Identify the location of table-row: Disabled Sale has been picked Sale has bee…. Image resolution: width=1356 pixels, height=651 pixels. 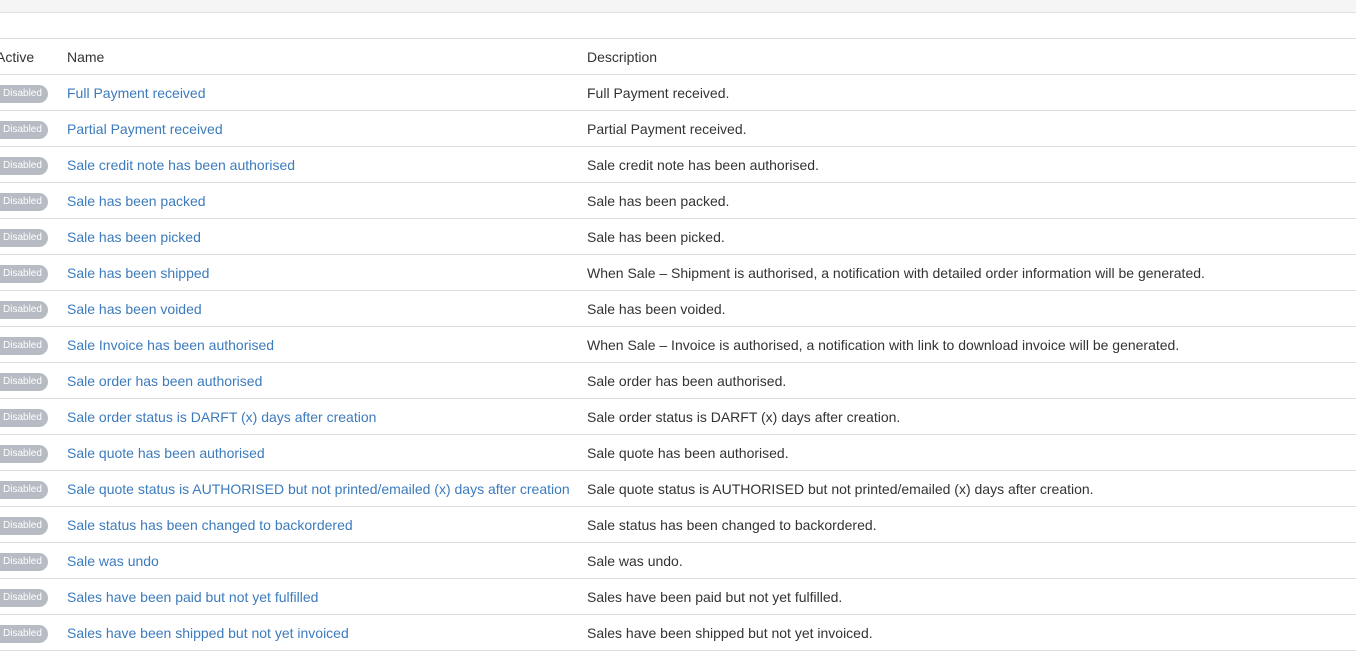
(678, 236).